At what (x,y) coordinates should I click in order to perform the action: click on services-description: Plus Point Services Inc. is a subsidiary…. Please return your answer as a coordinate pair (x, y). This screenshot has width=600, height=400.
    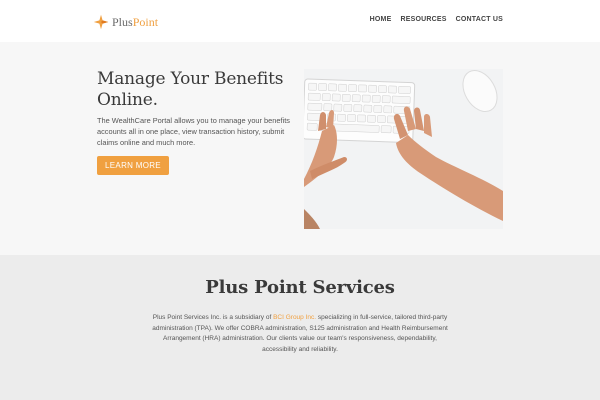
    Looking at the image, I should click on (300, 333).